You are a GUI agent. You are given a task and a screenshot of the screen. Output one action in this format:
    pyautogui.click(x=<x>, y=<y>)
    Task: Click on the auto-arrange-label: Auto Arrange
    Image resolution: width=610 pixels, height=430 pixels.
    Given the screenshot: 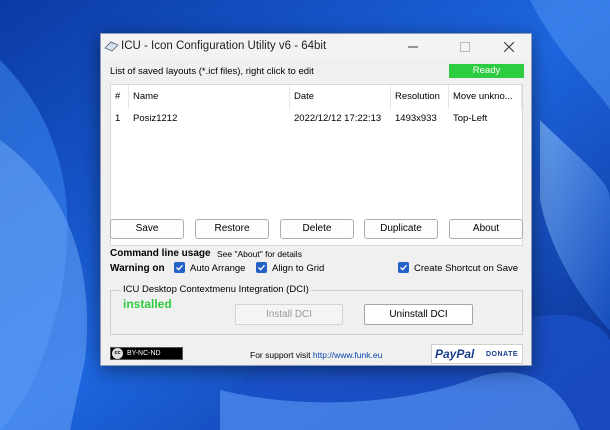 What is the action you would take?
    pyautogui.click(x=217, y=268)
    